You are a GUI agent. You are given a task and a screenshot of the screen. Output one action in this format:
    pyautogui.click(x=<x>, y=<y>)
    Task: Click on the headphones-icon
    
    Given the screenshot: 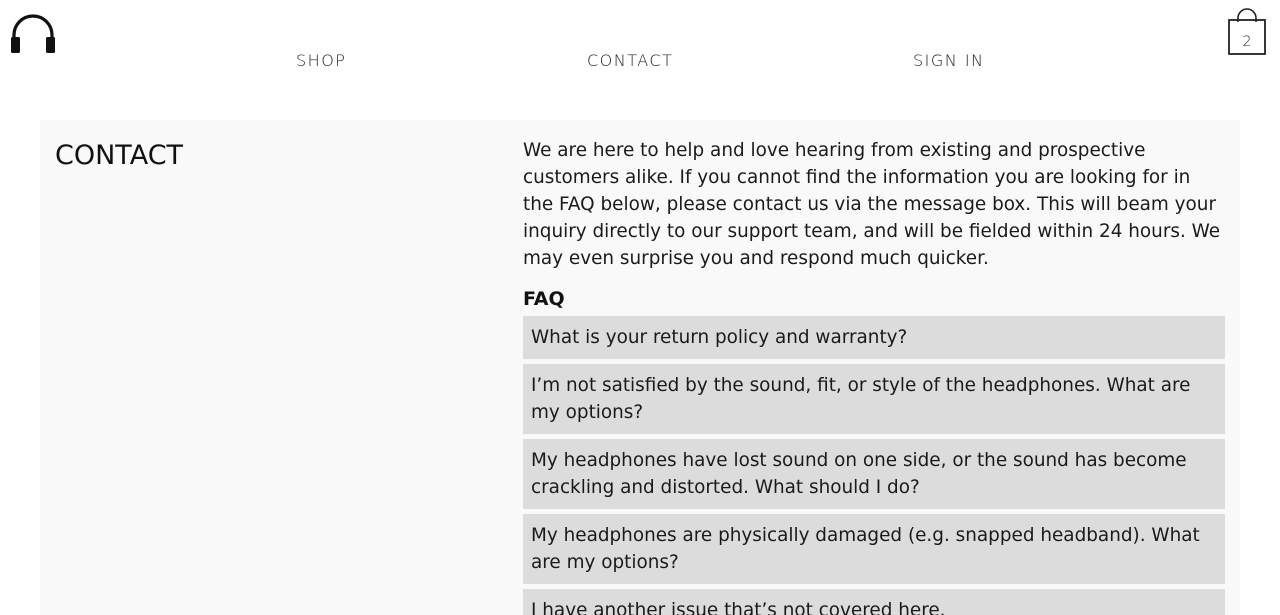 What is the action you would take?
    pyautogui.click(x=33, y=33)
    